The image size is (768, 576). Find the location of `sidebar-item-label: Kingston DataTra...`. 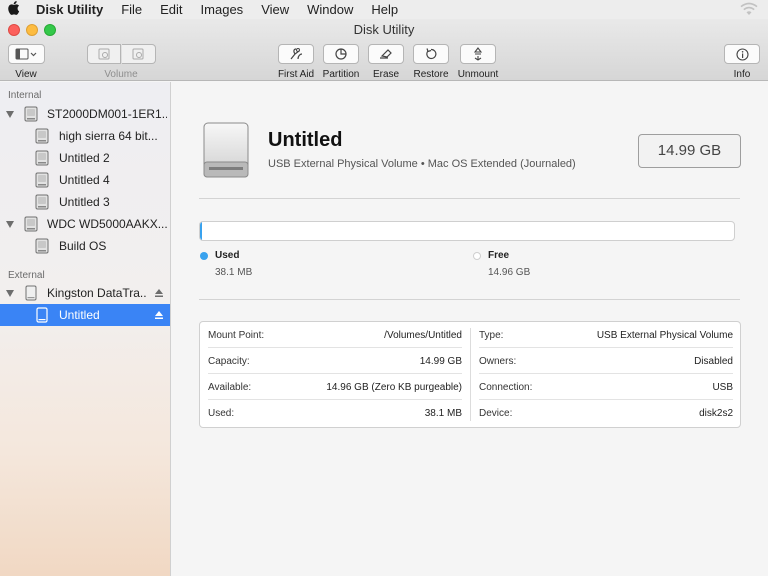

sidebar-item-label: Kingston DataTra... is located at coordinates (97, 293).